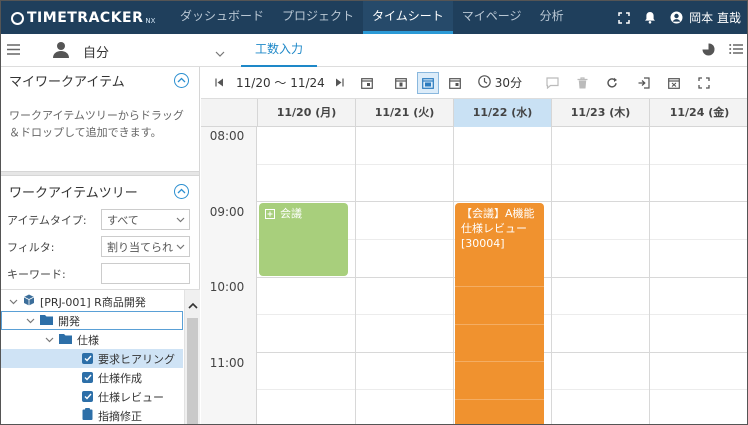  Describe the element at coordinates (552, 17) in the screenshot. I see `nav-item-analysis: 分析` at that location.